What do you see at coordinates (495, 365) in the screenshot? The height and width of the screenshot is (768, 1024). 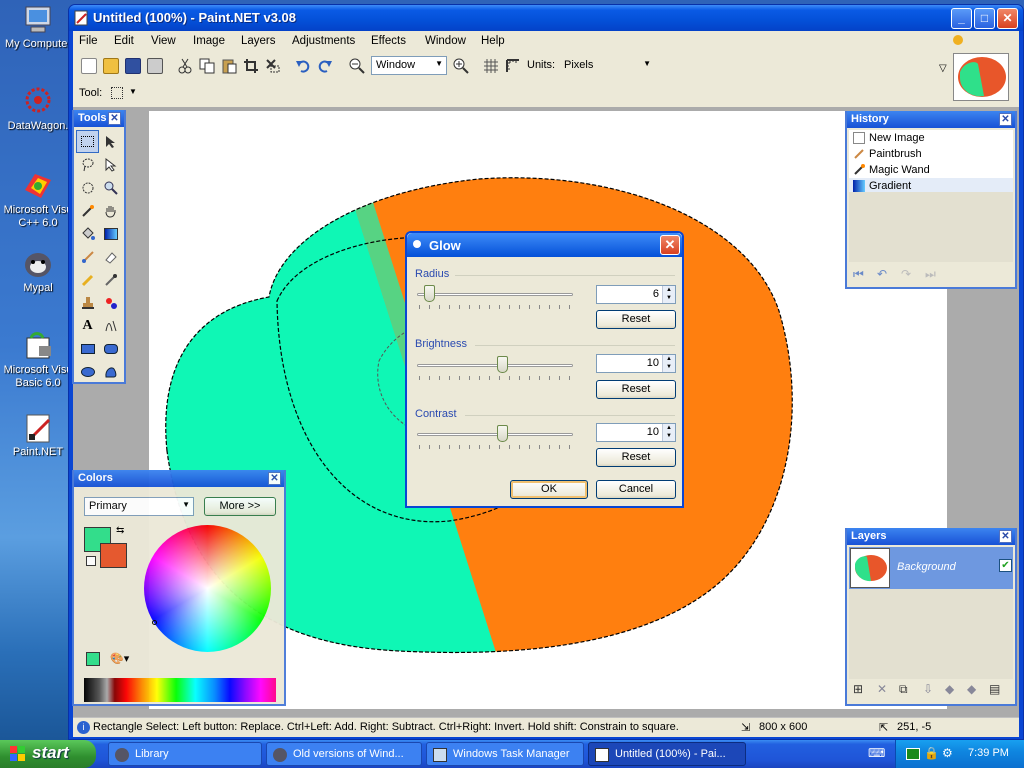 I see `brightness-slider-track` at bounding box center [495, 365].